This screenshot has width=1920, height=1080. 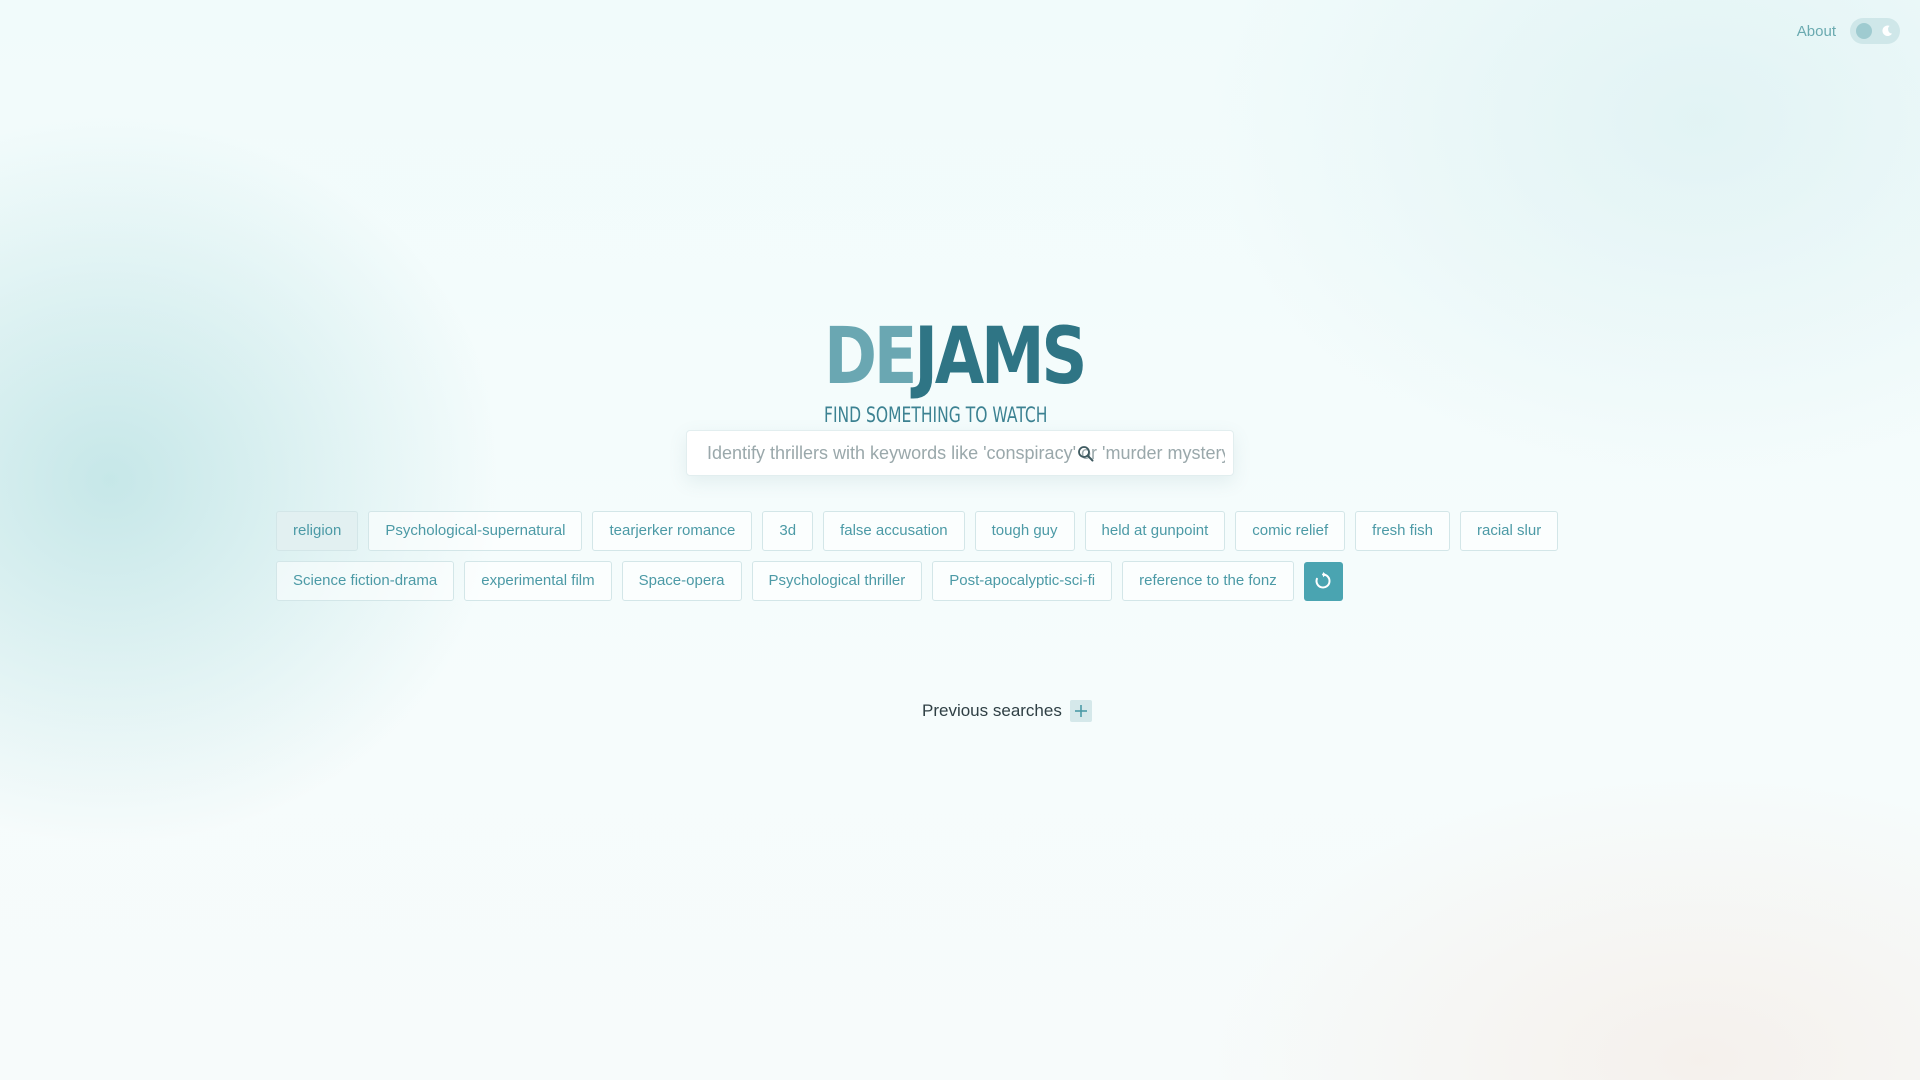 I want to click on tag: experimental film, so click(x=538, y=581).